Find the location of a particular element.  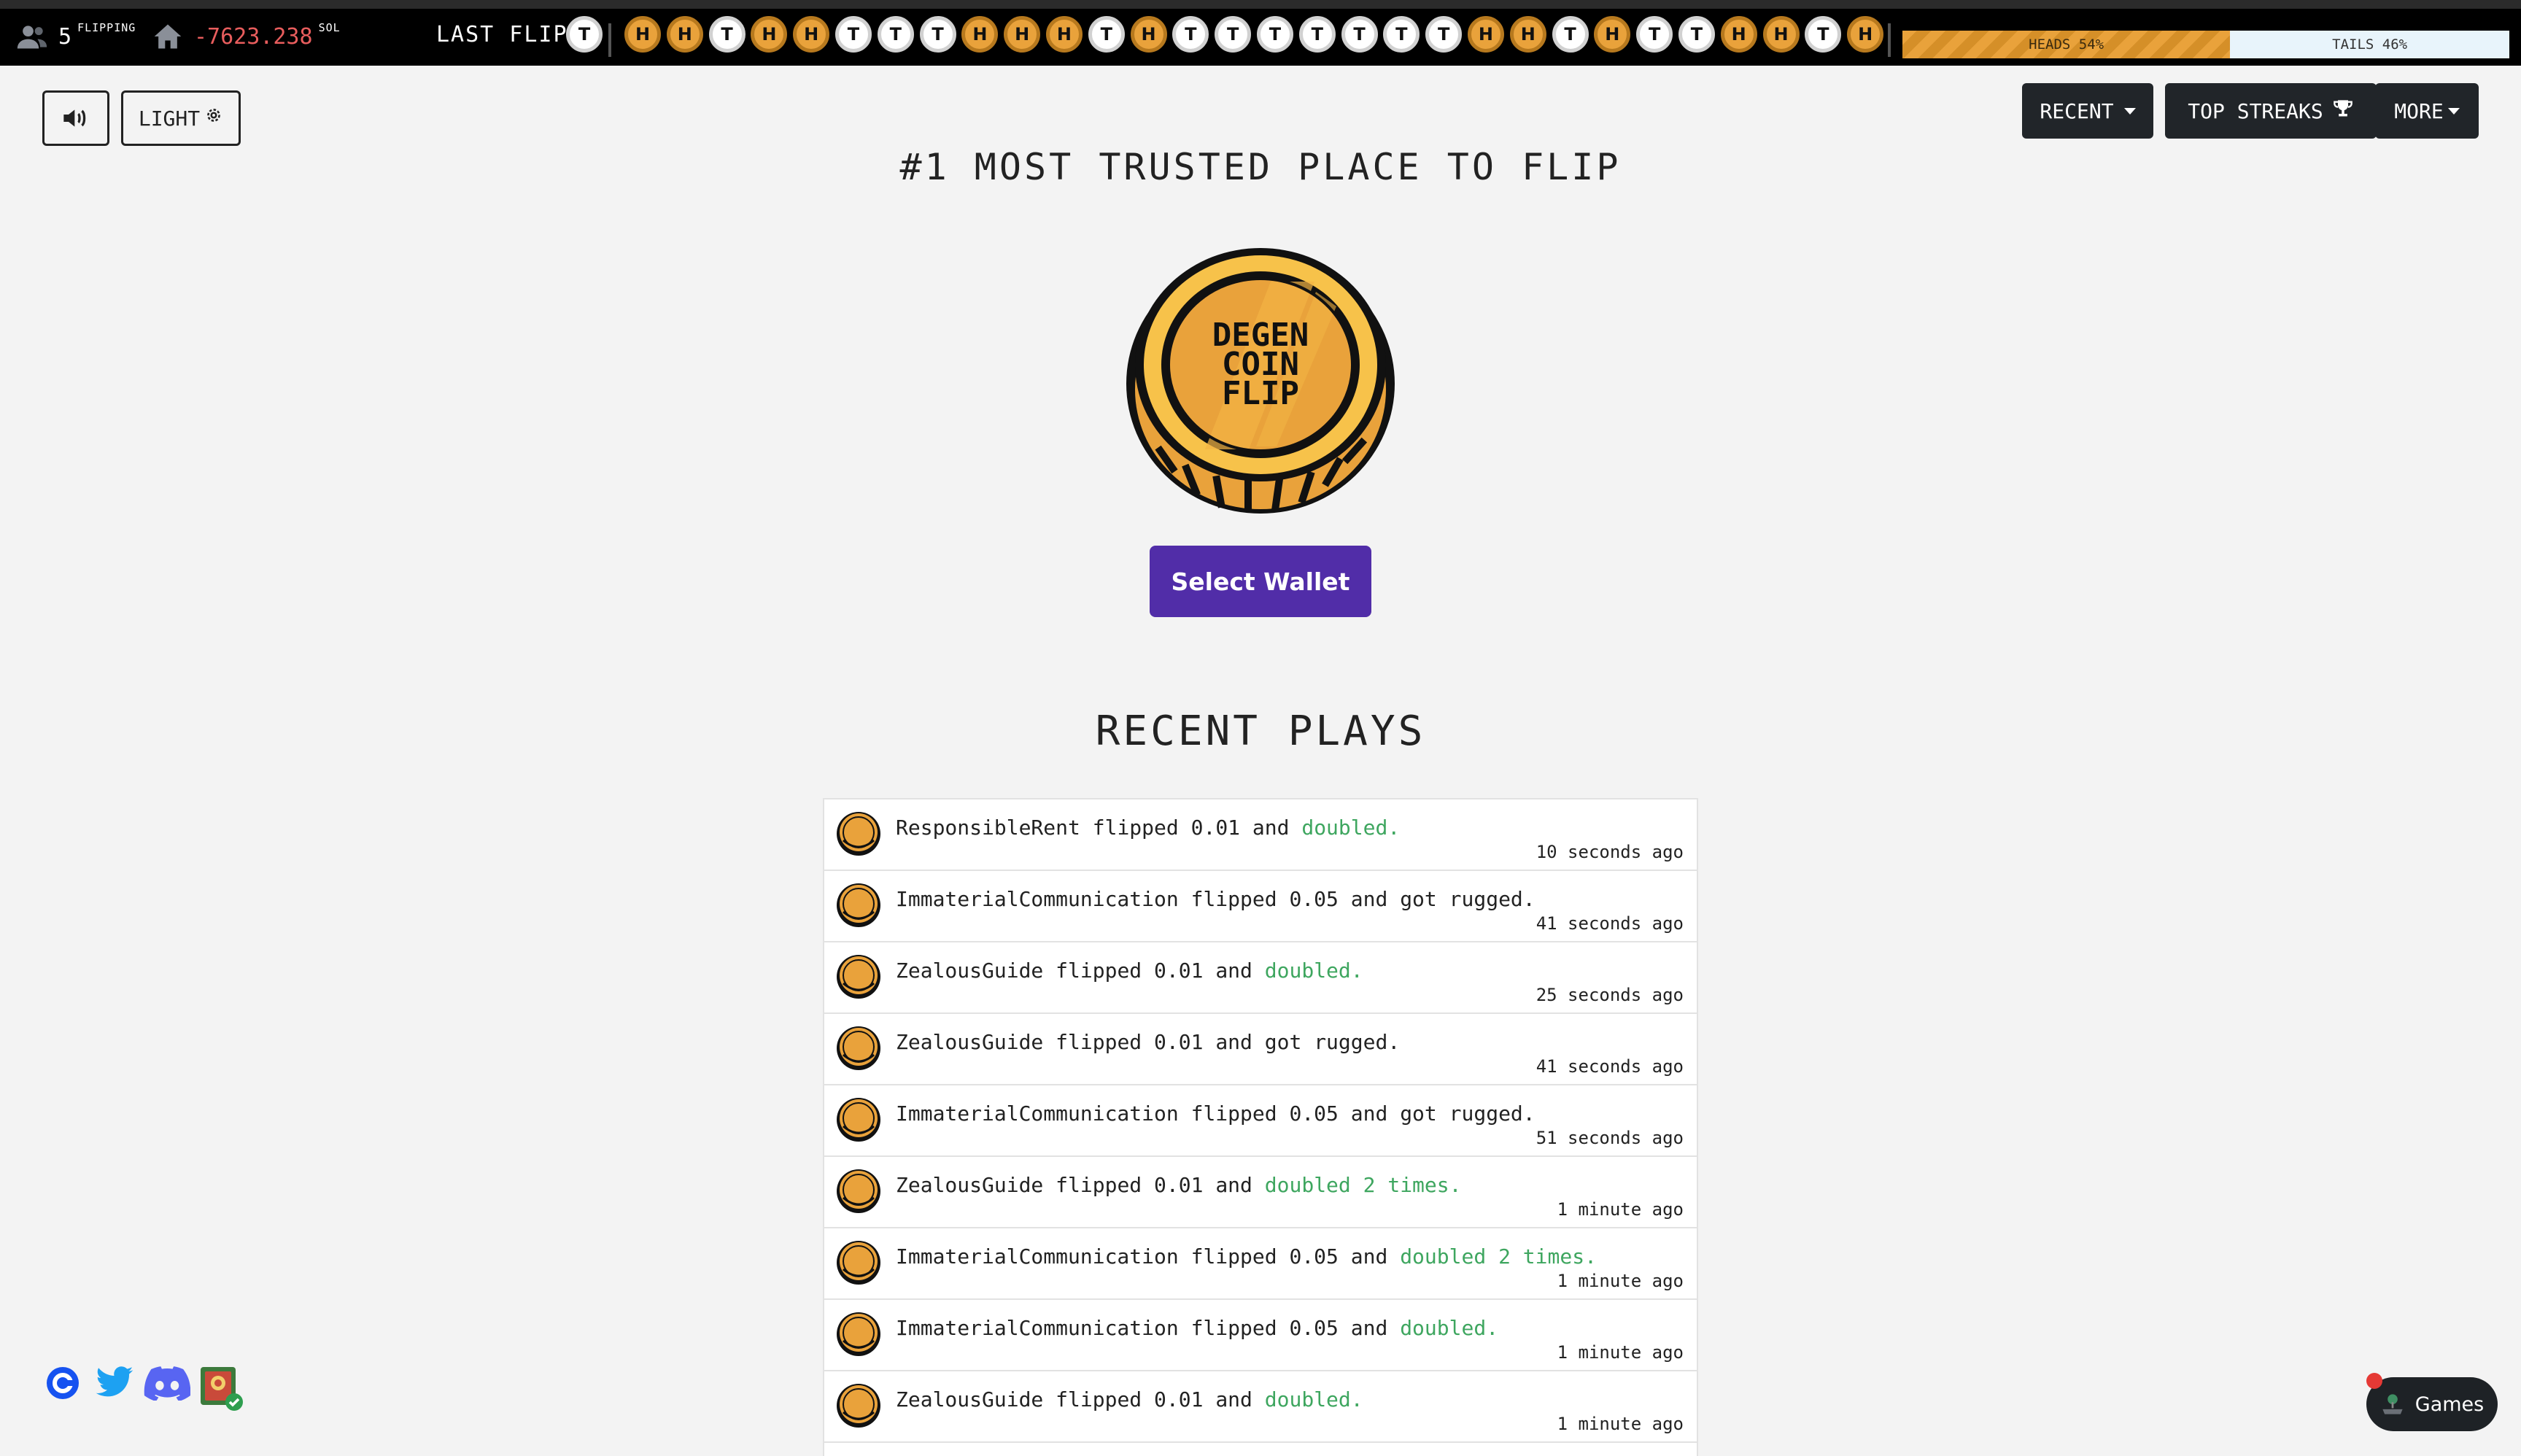

theme-toggle-button: LIGHT is located at coordinates (181, 118).